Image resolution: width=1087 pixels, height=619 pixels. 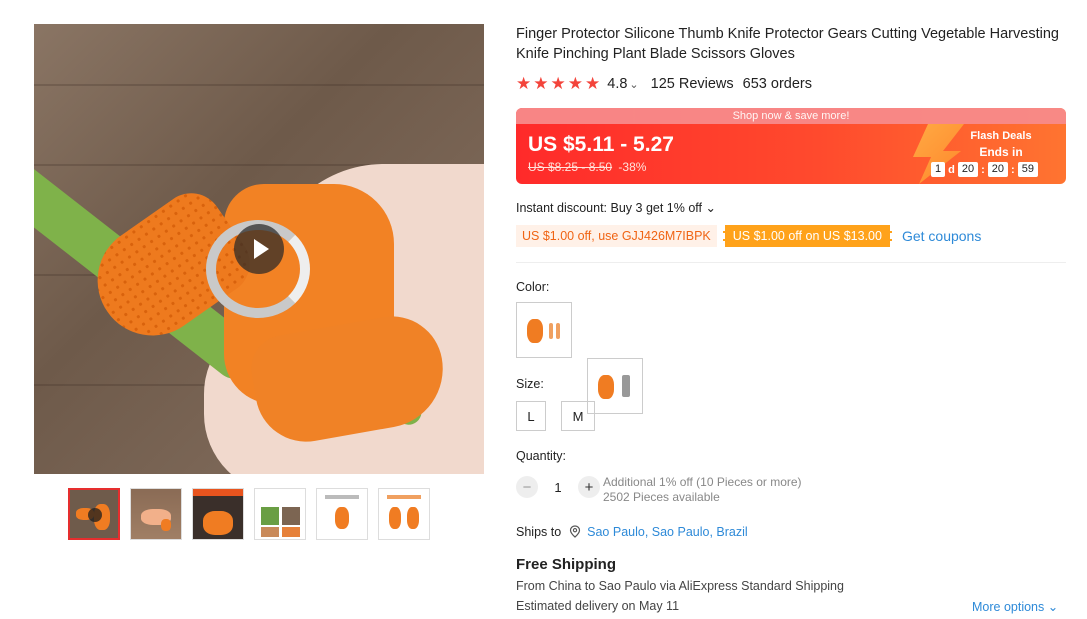 What do you see at coordinates (533, 287) in the screenshot?
I see `color-label: Color:` at bounding box center [533, 287].